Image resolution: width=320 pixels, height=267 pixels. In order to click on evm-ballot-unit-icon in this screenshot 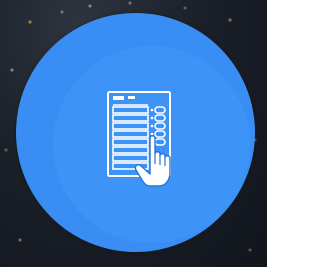, I will do `click(139, 139)`.